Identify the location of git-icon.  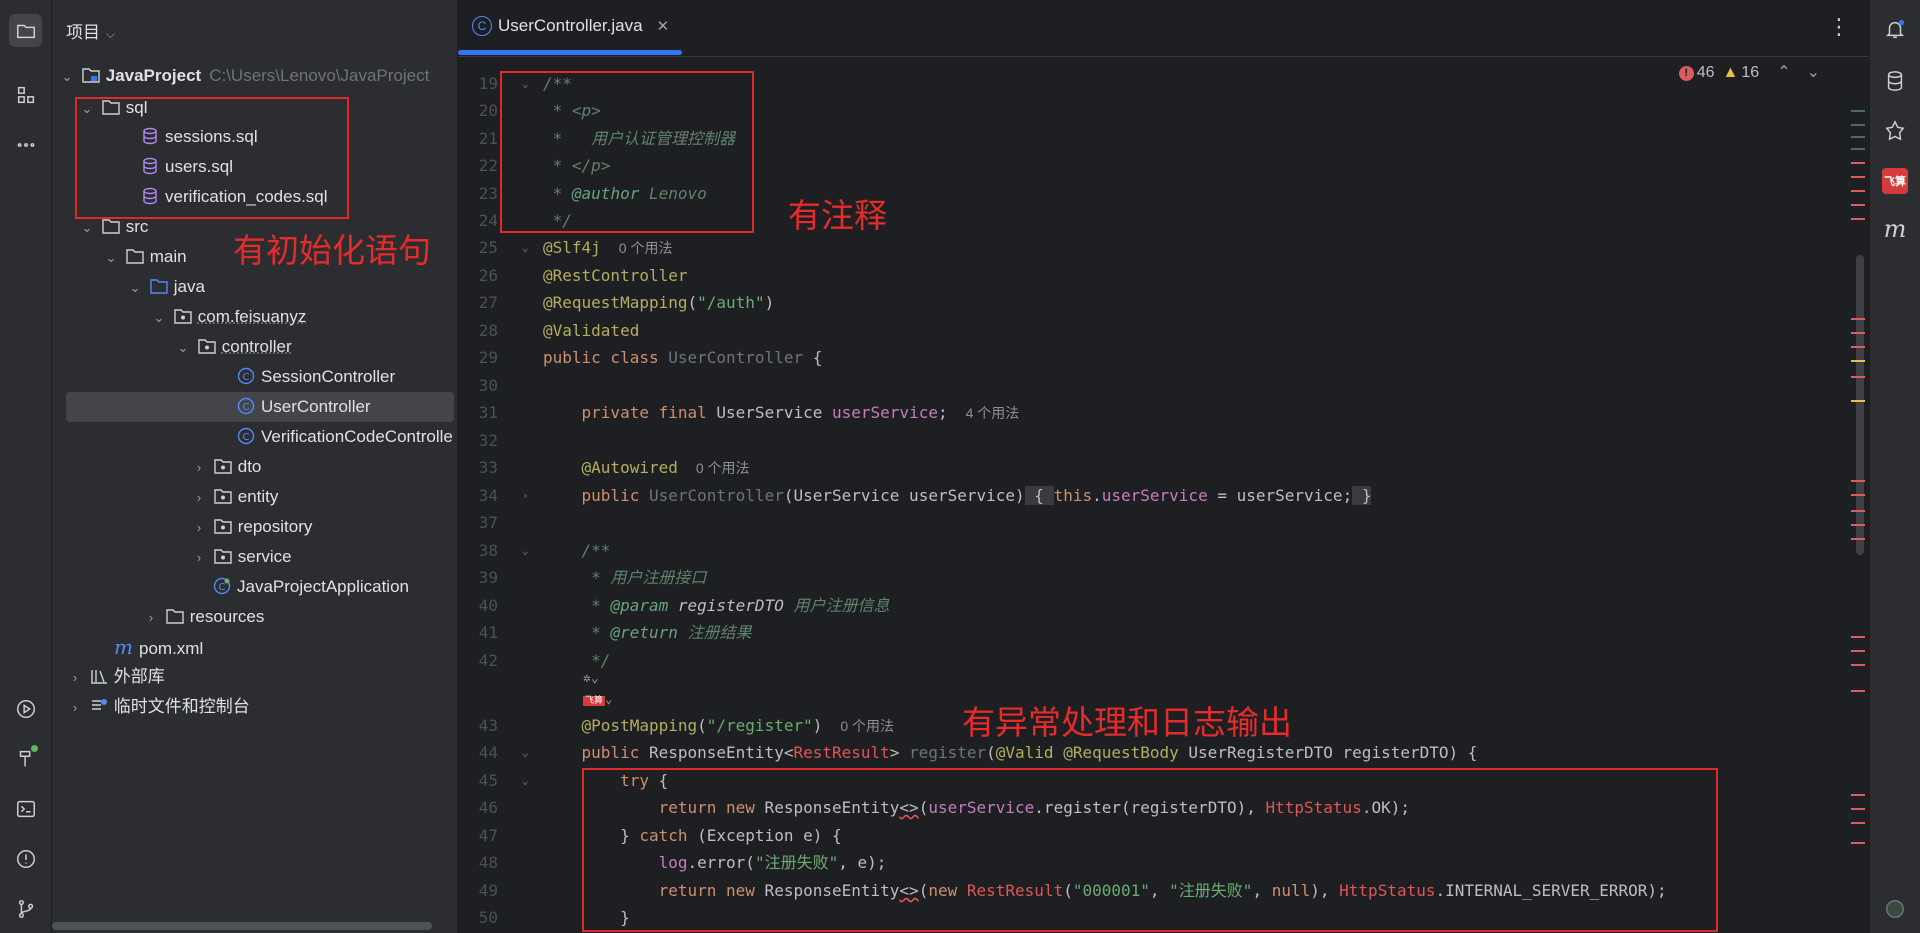
(25, 908).